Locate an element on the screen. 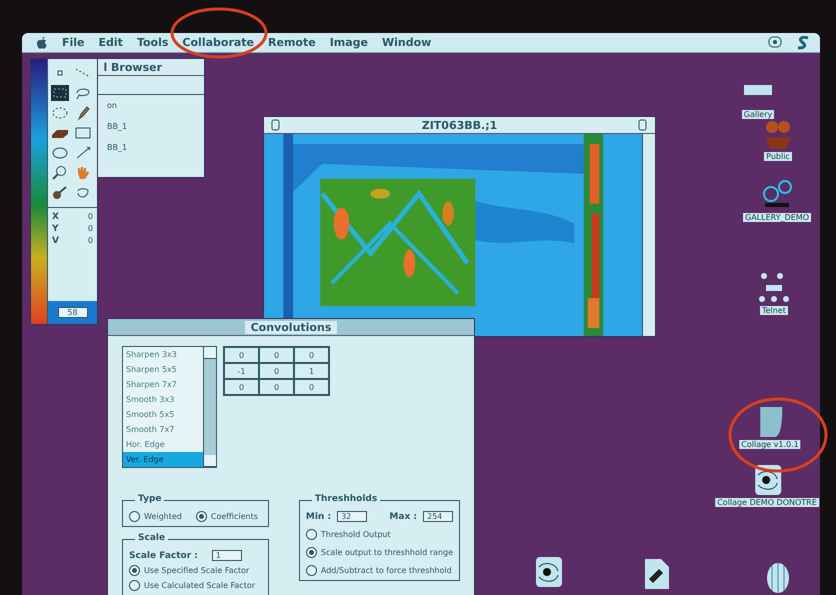  icon-label: Collage DEMO DONOTRE is located at coordinates (767, 502).